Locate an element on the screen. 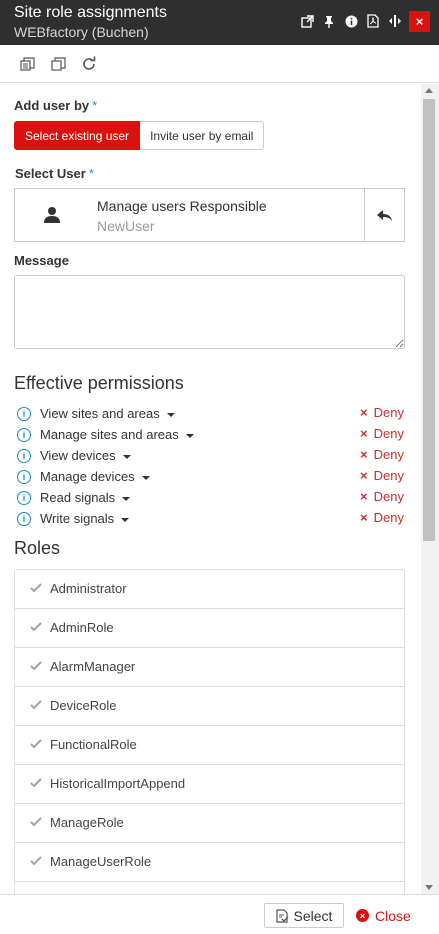  permission-name: View sites and areas is located at coordinates (107, 413).